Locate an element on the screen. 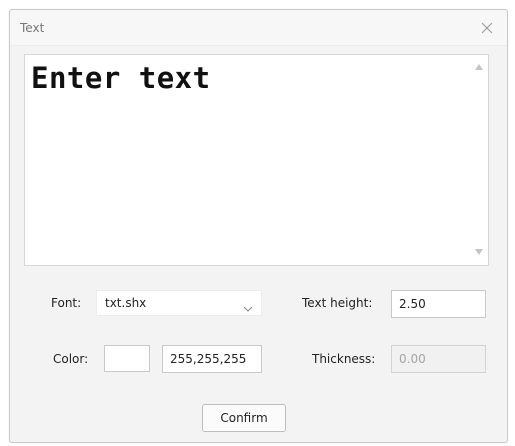 The image size is (515, 446). thickness-input: 0.00 is located at coordinates (438, 359).